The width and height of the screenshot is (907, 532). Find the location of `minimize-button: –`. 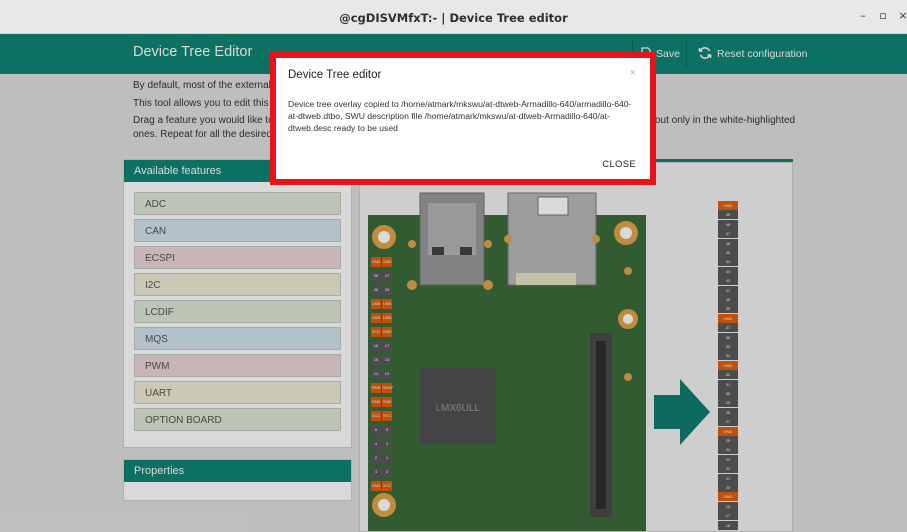

minimize-button: – is located at coordinates (863, 16).